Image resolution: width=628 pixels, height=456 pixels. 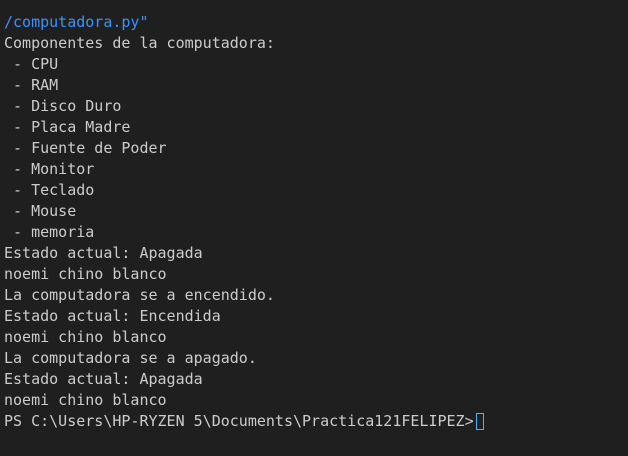 I want to click on component-item-cpu: - CPU, so click(x=31, y=64).